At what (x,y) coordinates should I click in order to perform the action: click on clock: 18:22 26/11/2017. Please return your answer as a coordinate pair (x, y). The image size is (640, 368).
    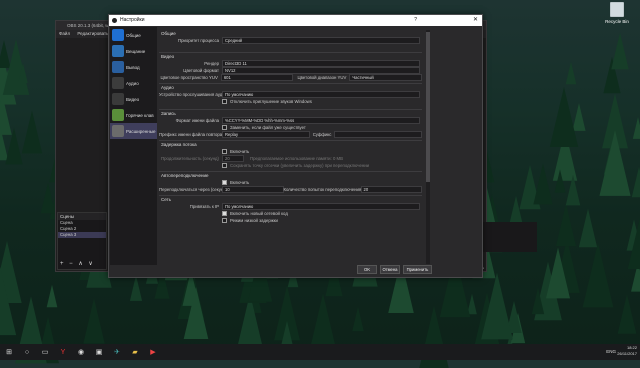
    Looking at the image, I should click on (627, 351).